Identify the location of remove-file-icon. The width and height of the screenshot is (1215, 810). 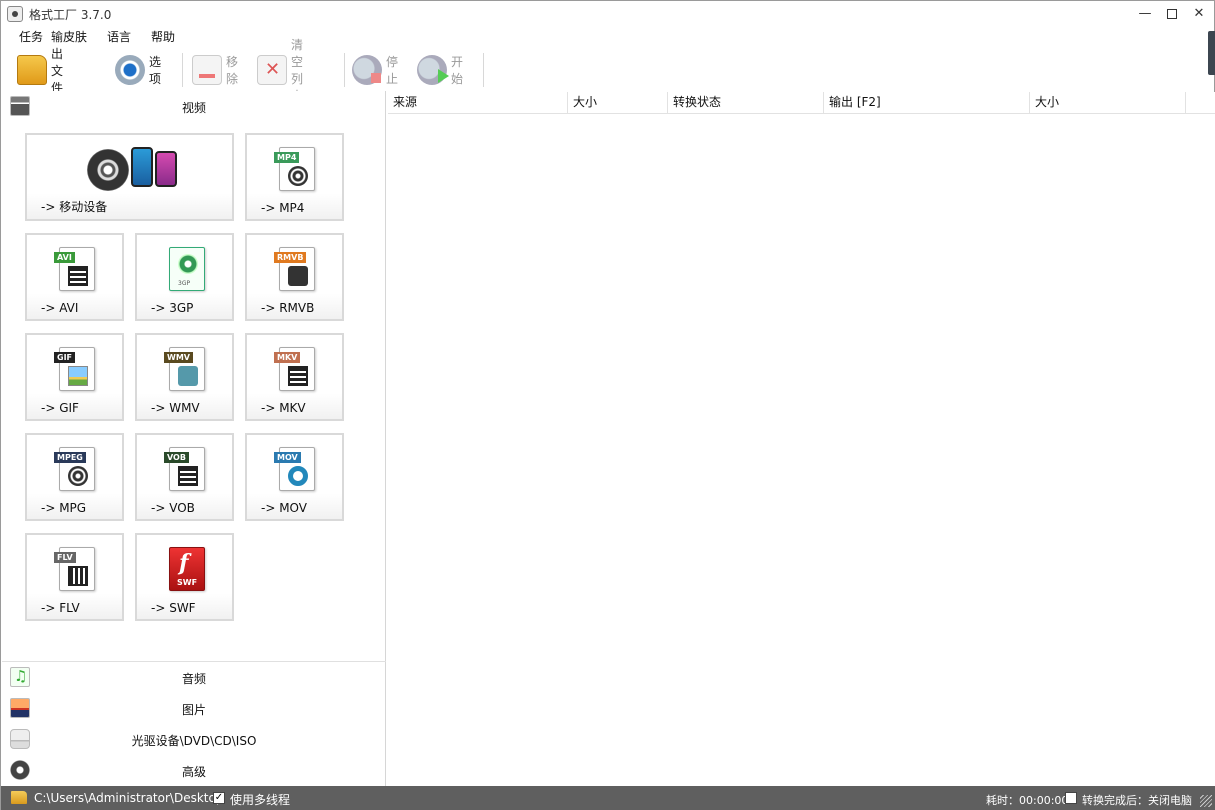
(207, 70).